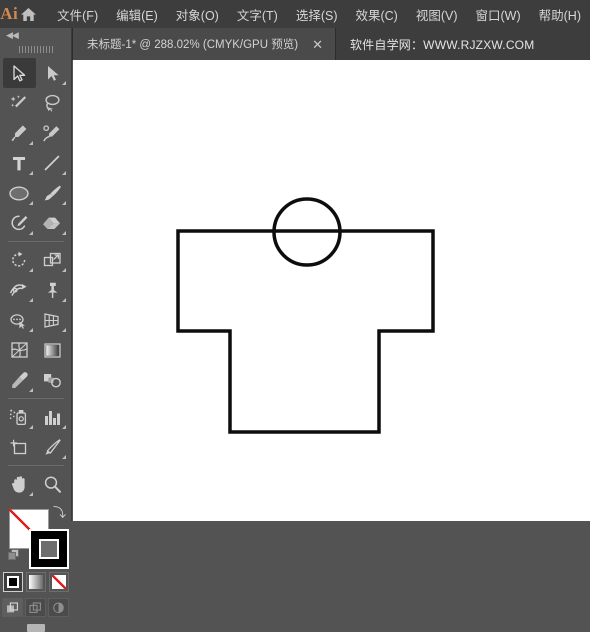  What do you see at coordinates (376, 14) in the screenshot?
I see `menu-effect: 效果(C)` at bounding box center [376, 14].